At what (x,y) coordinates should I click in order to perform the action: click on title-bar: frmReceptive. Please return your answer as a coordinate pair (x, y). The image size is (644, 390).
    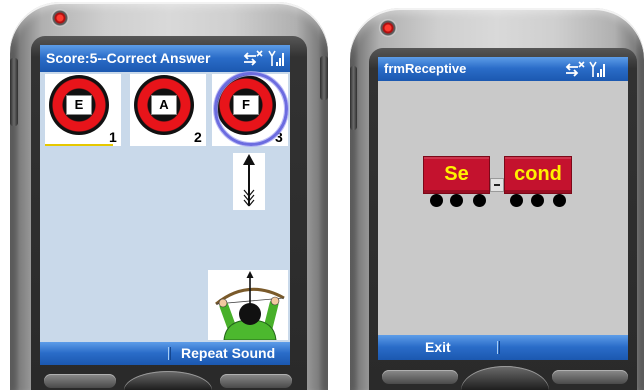
    Looking at the image, I should click on (503, 69).